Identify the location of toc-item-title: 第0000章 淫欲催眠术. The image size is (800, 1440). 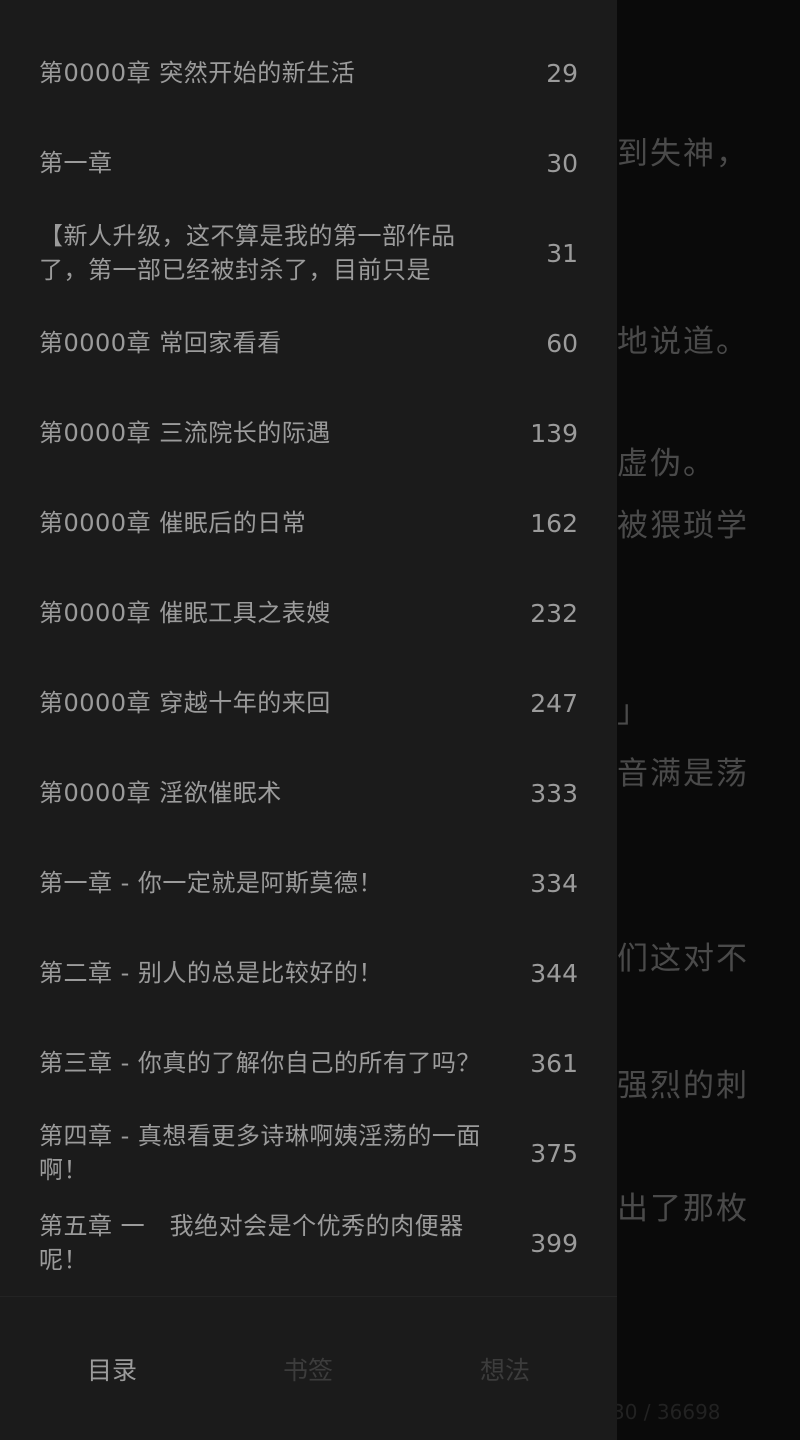
(160, 793).